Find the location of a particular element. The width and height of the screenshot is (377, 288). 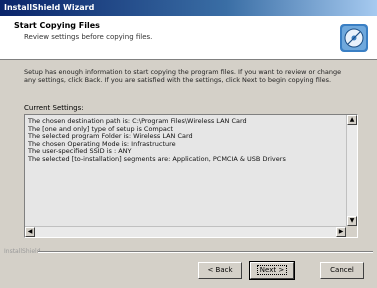

header-title: Start Copying Files is located at coordinates (57, 25).